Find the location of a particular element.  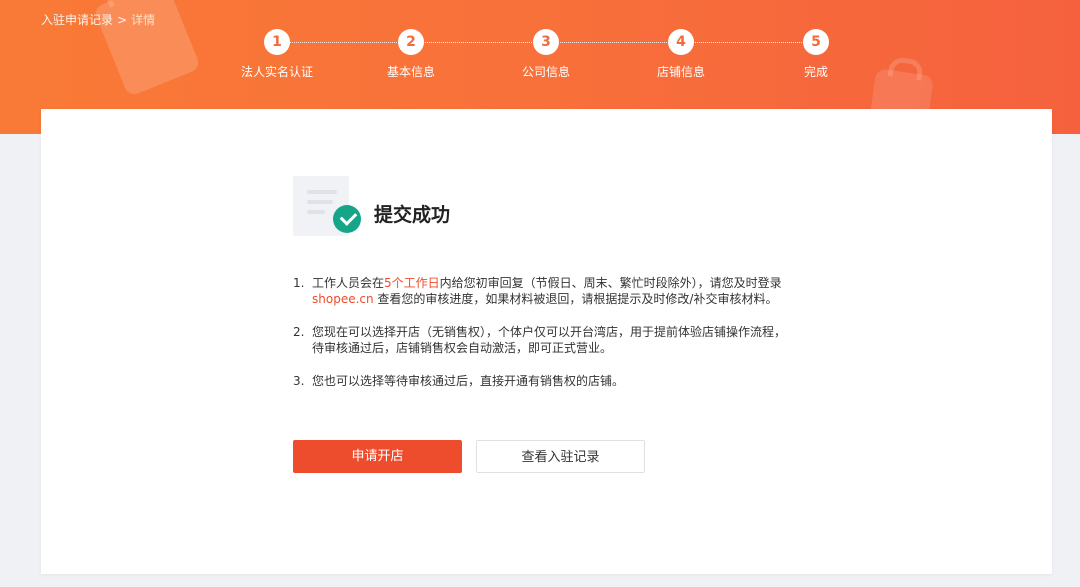

view-records-button: 查看入驻记录 is located at coordinates (560, 456).